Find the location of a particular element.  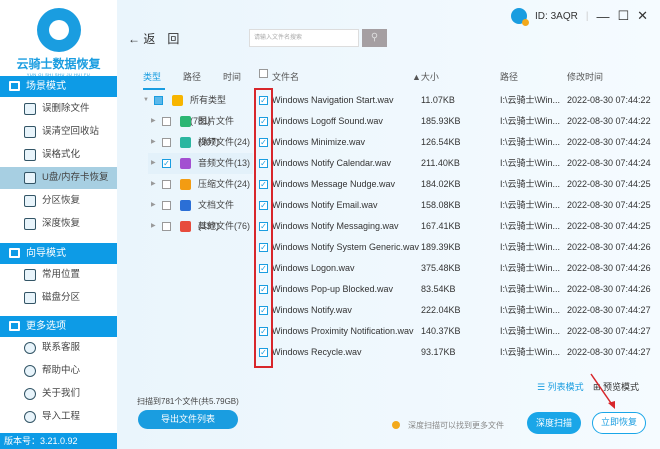

file-type-node: ▶ 视频文件(24) is located at coordinates (200, 142).